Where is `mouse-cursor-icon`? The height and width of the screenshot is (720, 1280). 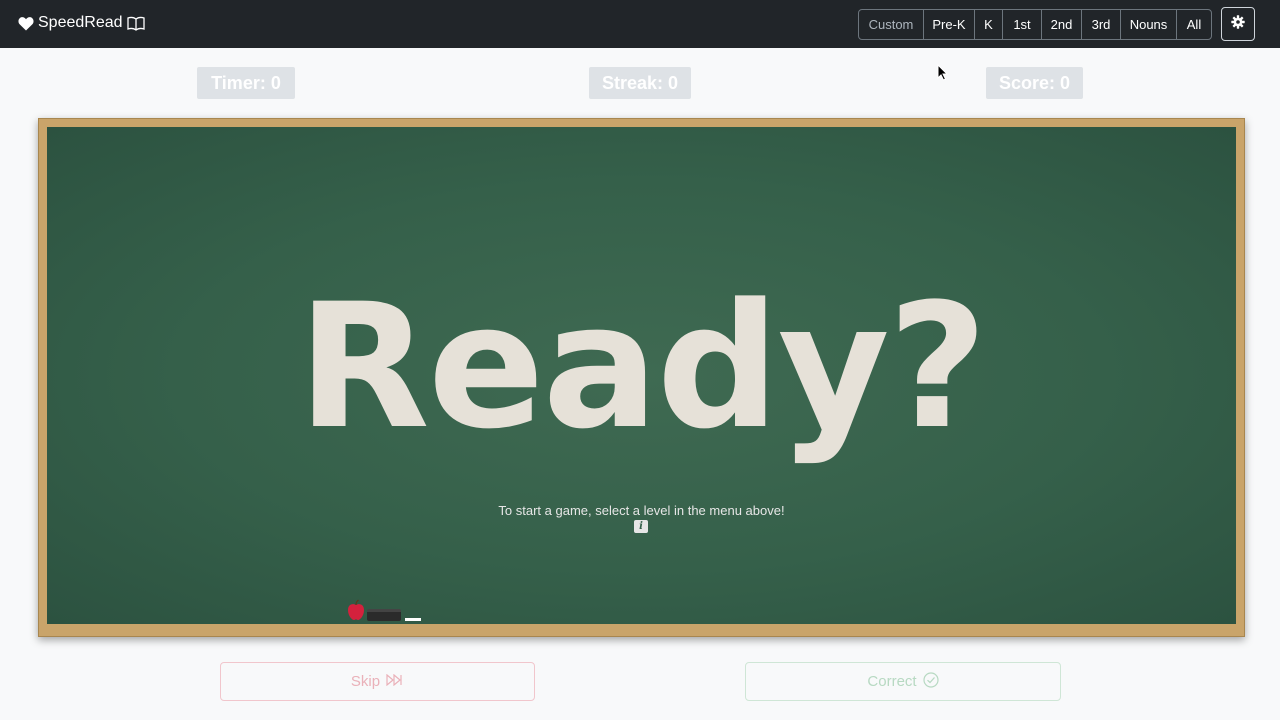 mouse-cursor-icon is located at coordinates (943, 74).